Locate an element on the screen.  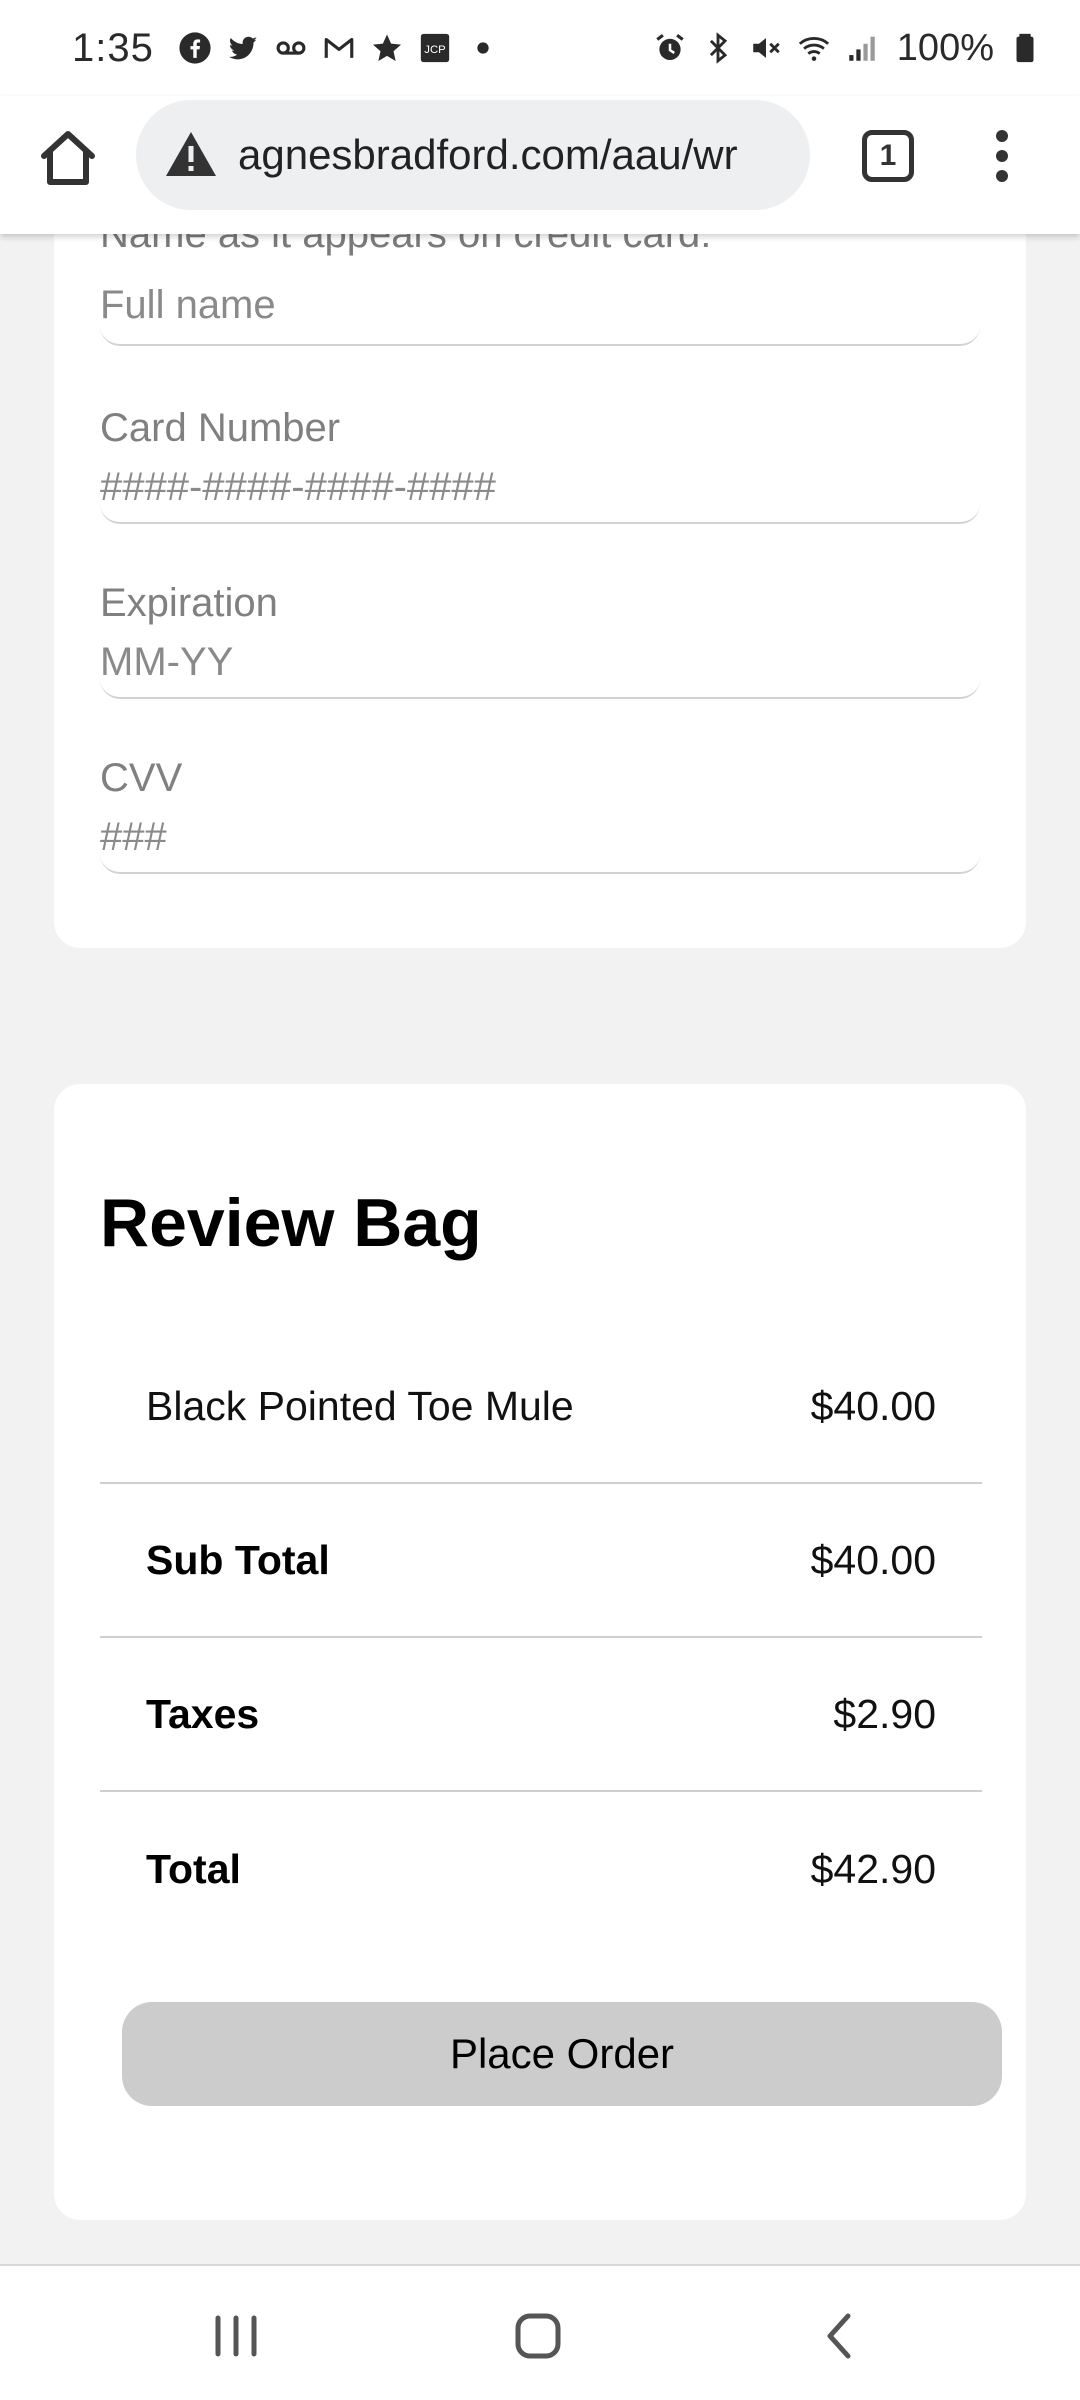
signal-icon is located at coordinates (862, 48).